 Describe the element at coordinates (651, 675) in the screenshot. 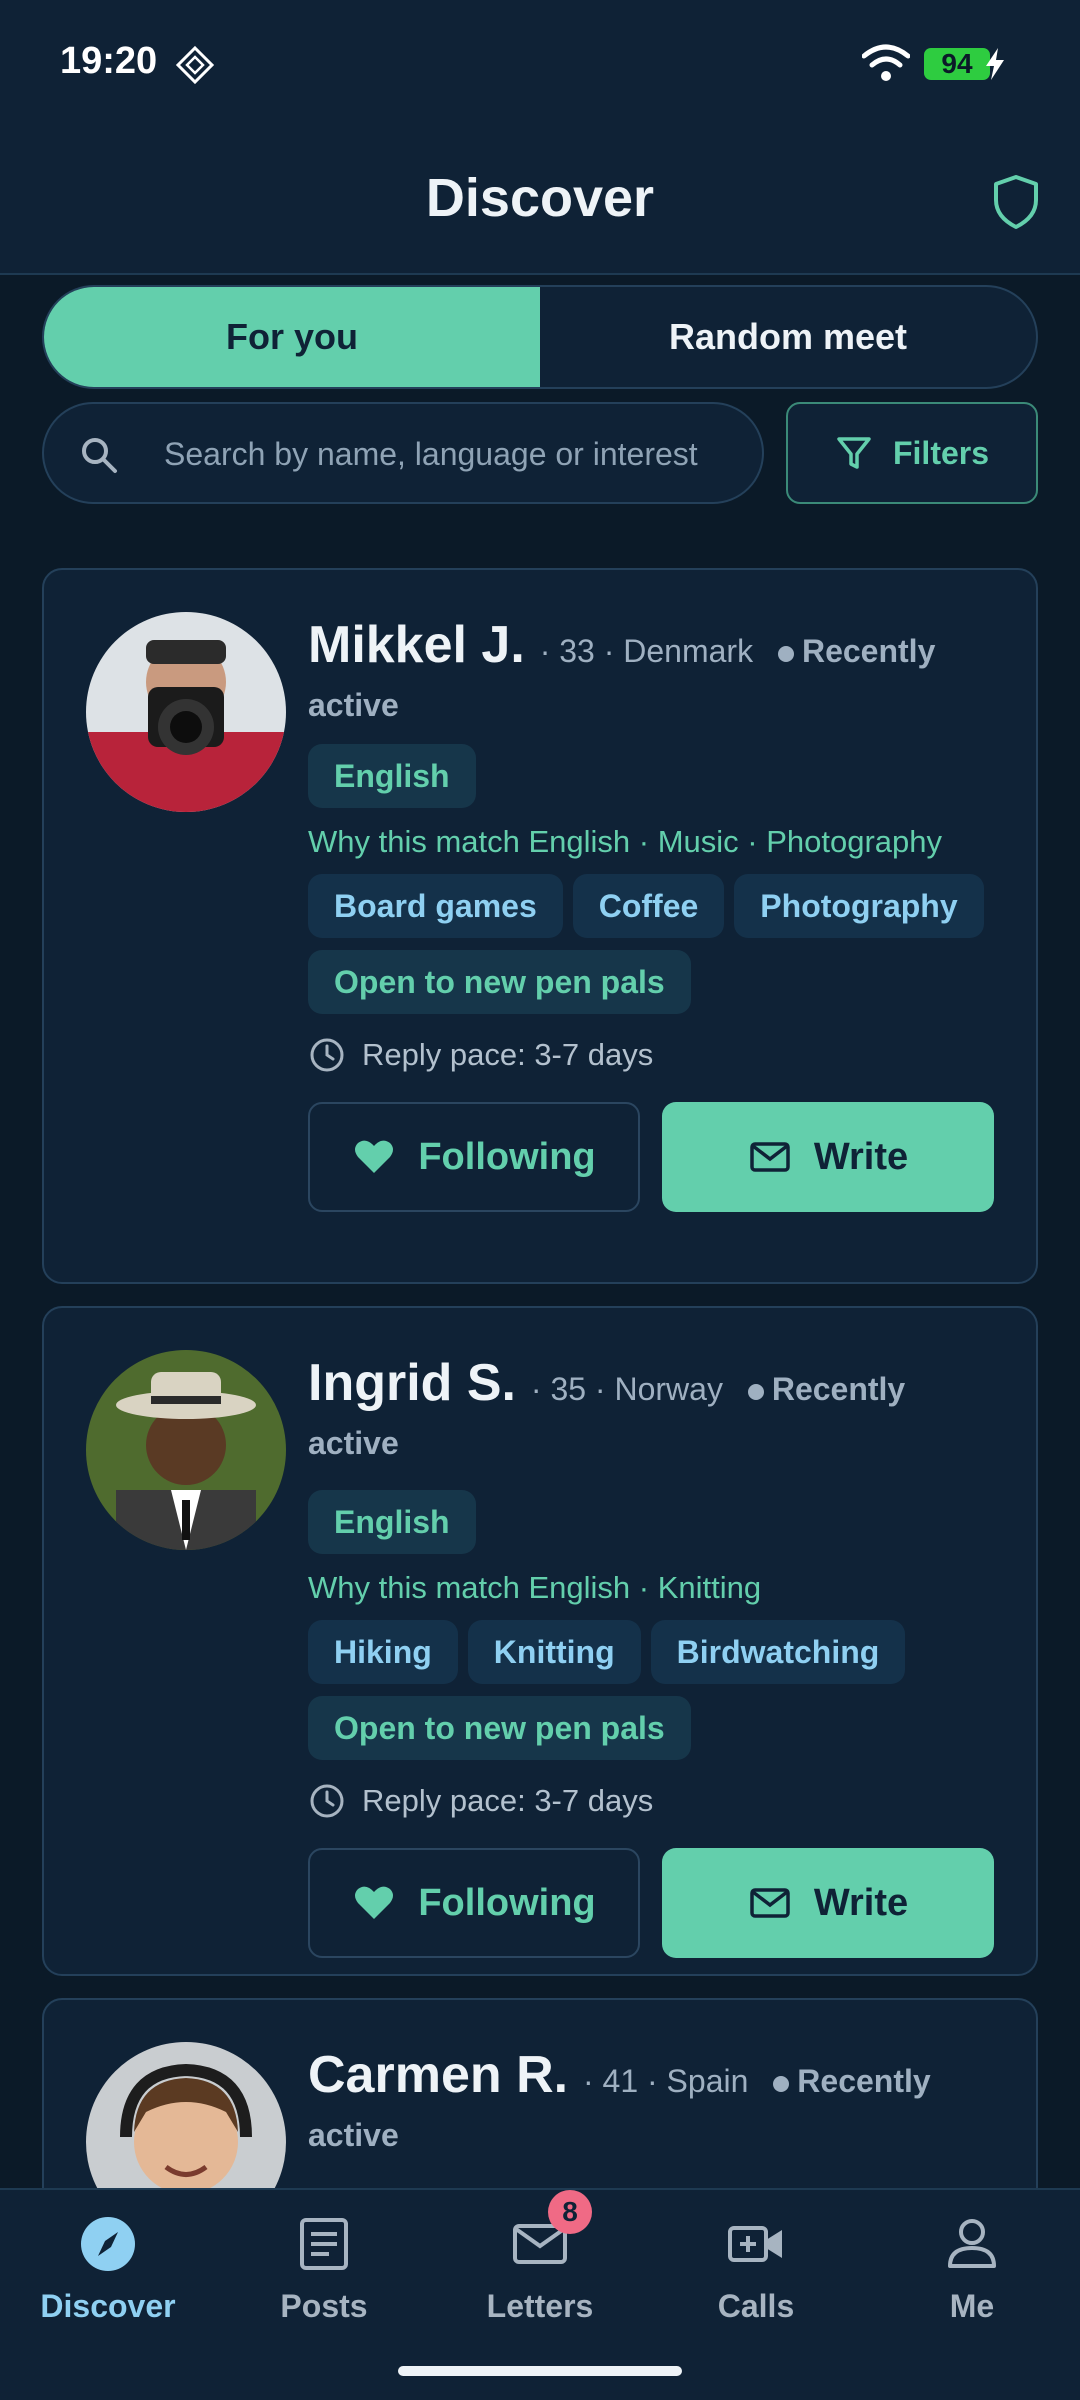

I see `profile-header: Mikkel J. · 33 · Denmark Recently active` at that location.